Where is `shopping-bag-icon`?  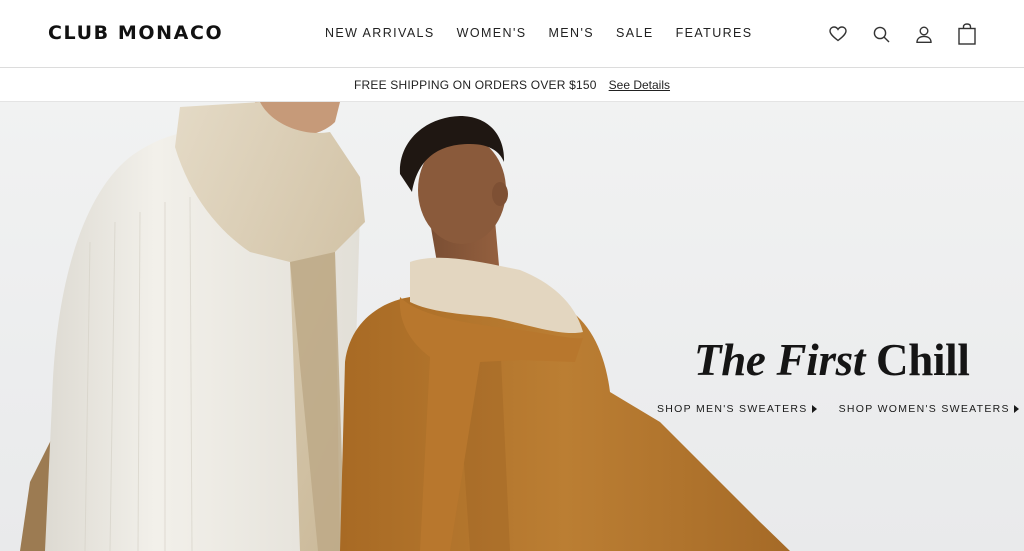
shopping-bag-icon is located at coordinates (967, 34).